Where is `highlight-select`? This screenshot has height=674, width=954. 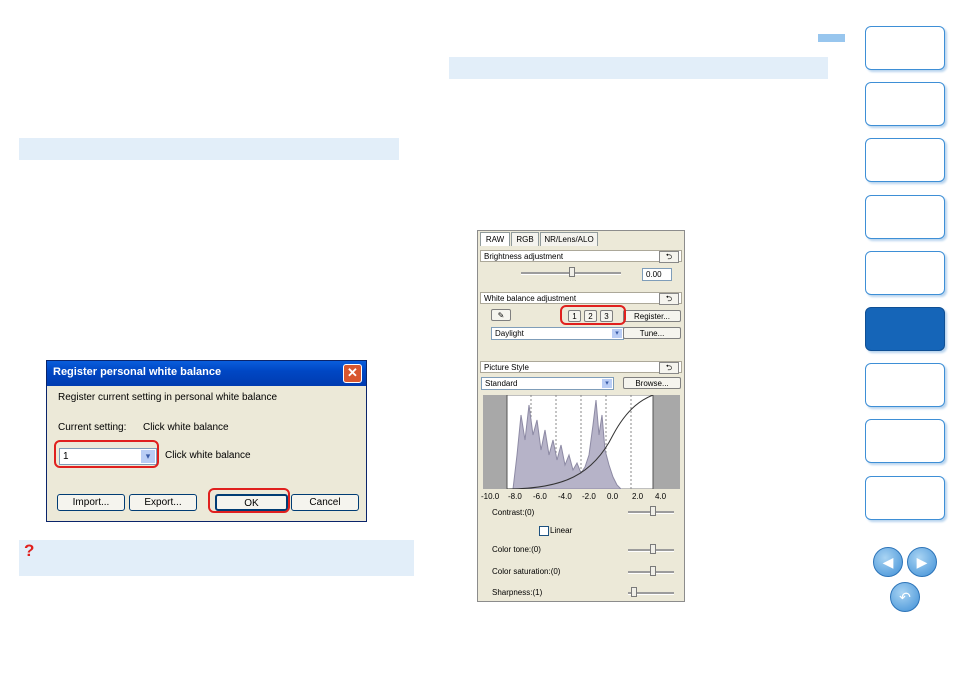 highlight-select is located at coordinates (106, 454).